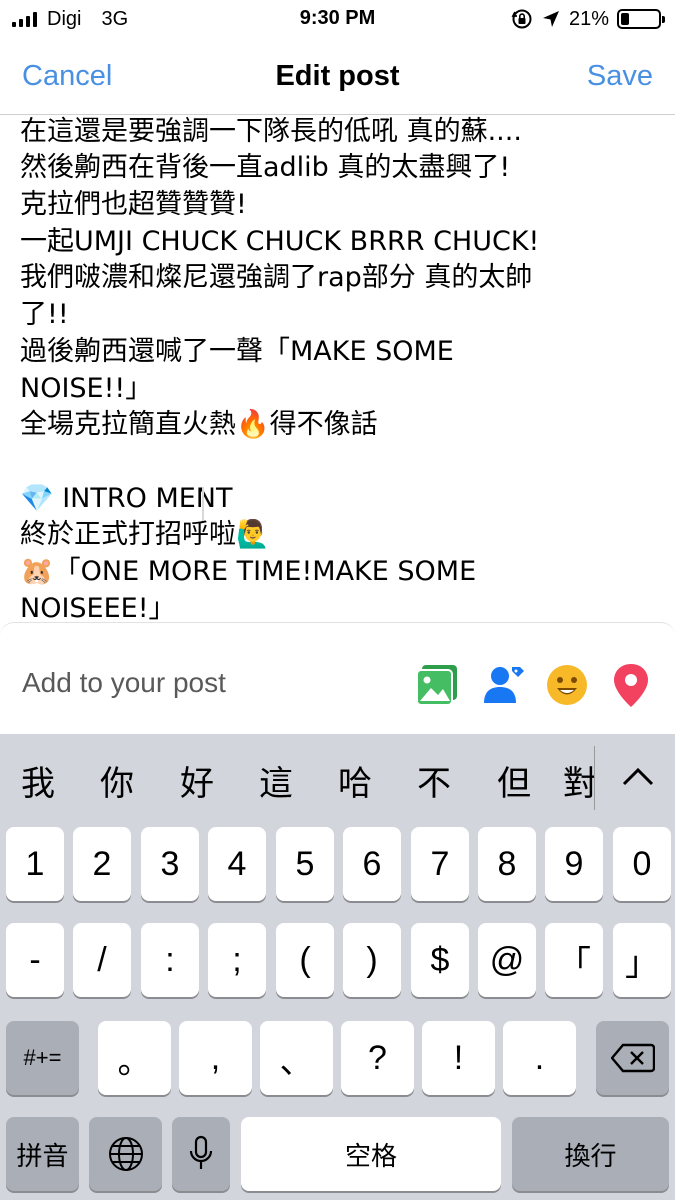  Describe the element at coordinates (320, 607) in the screenshot. I see `post-text-line: NOISEEE!」` at that location.